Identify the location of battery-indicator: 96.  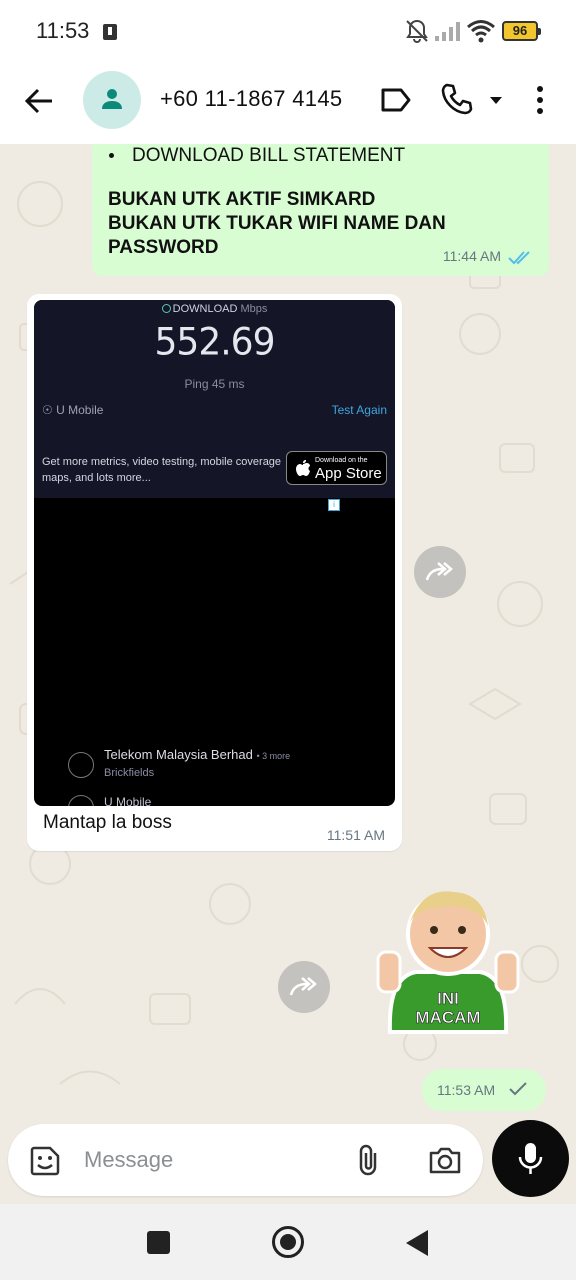
(521, 31).